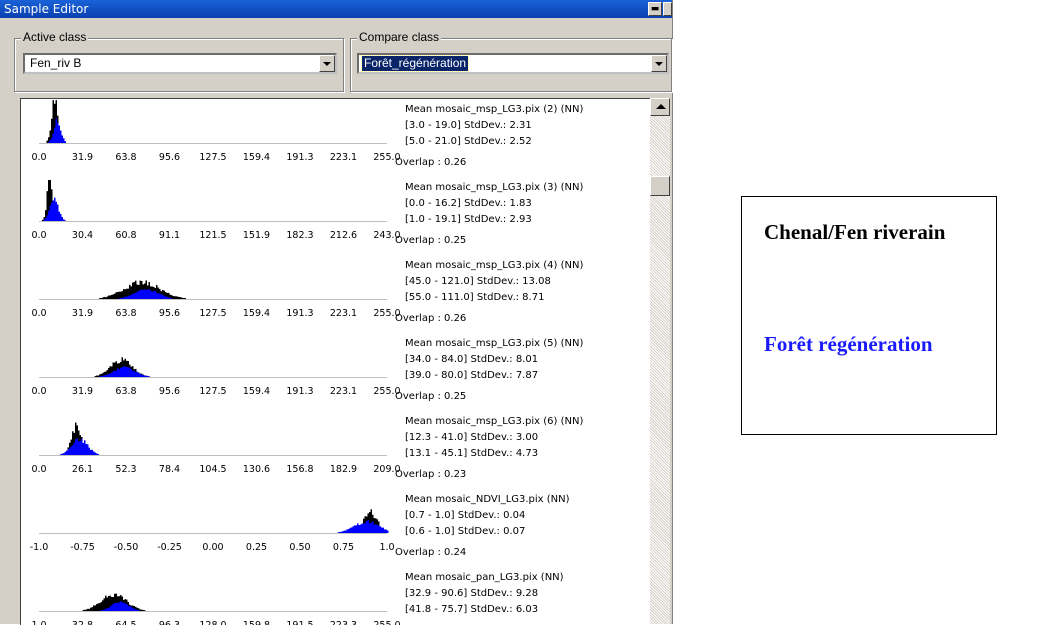 This screenshot has height=625, width=1044. I want to click on compare-class-stats: [1.0 - 19.1] StdDev.: 2.93, so click(468, 219).